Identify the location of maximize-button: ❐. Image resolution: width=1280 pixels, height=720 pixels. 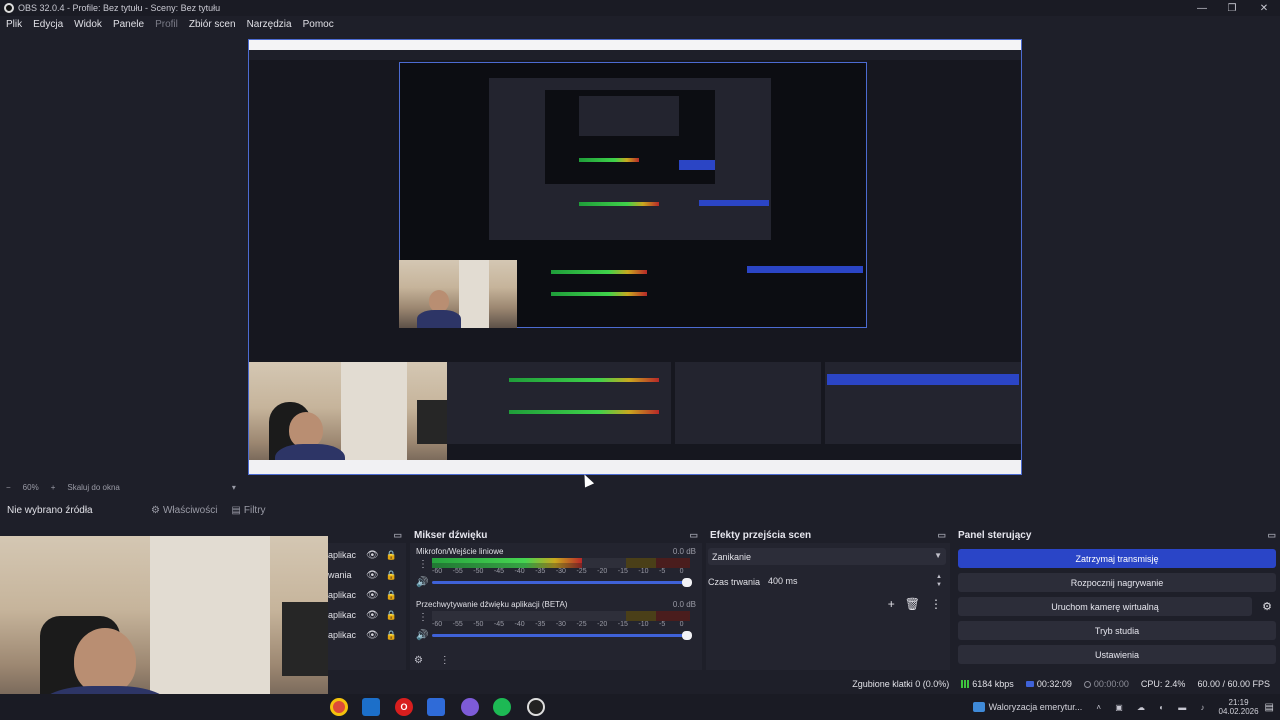
(1232, 8).